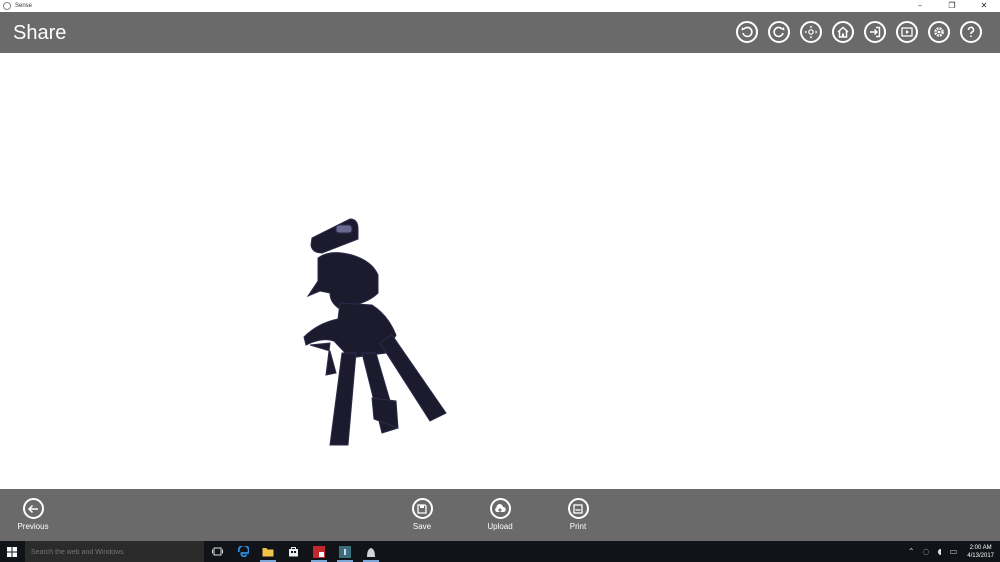  I want to click on task-view-icon, so click(217, 551).